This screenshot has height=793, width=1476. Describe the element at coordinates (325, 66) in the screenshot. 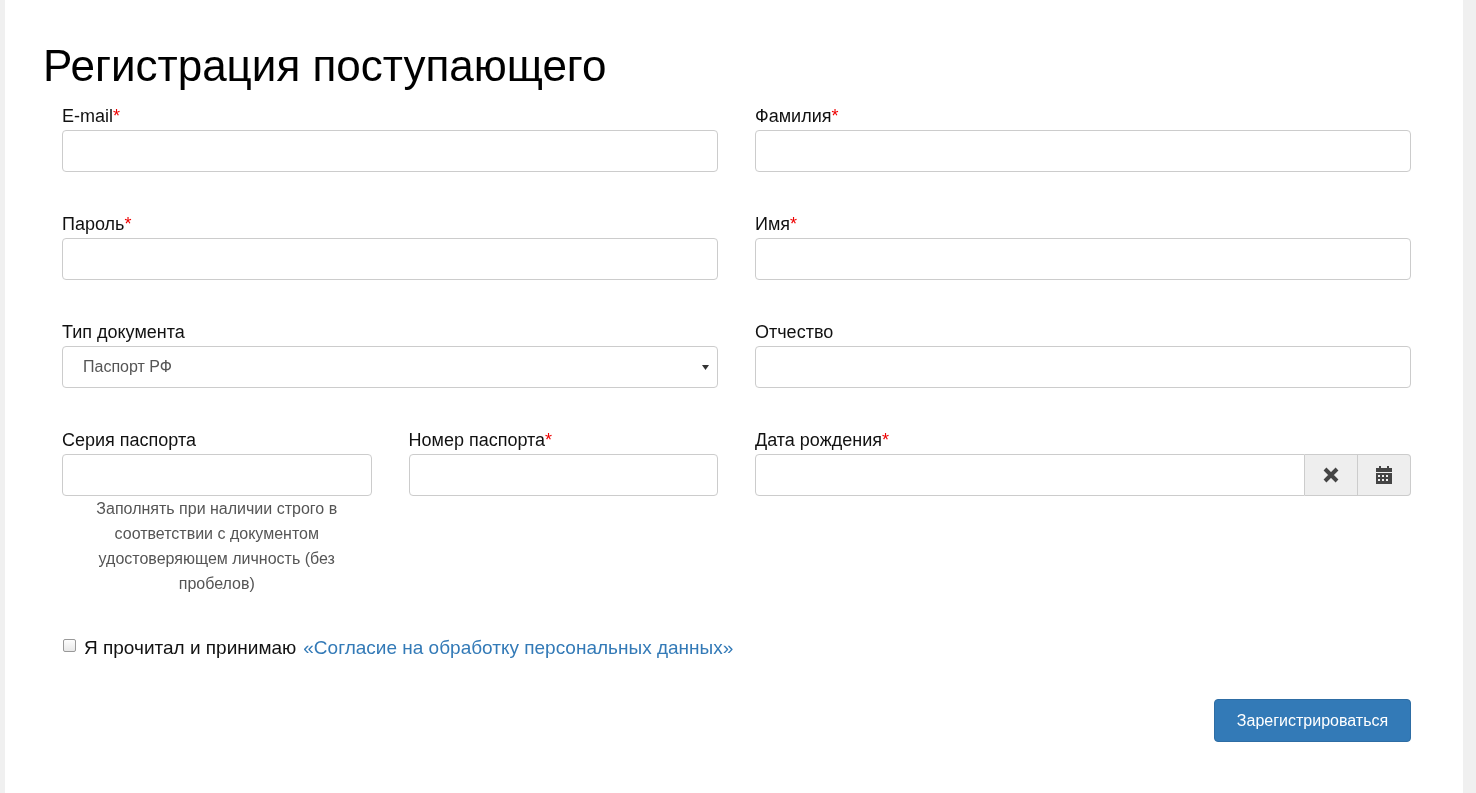

I see `page-title: Регистрация поступающего` at that location.